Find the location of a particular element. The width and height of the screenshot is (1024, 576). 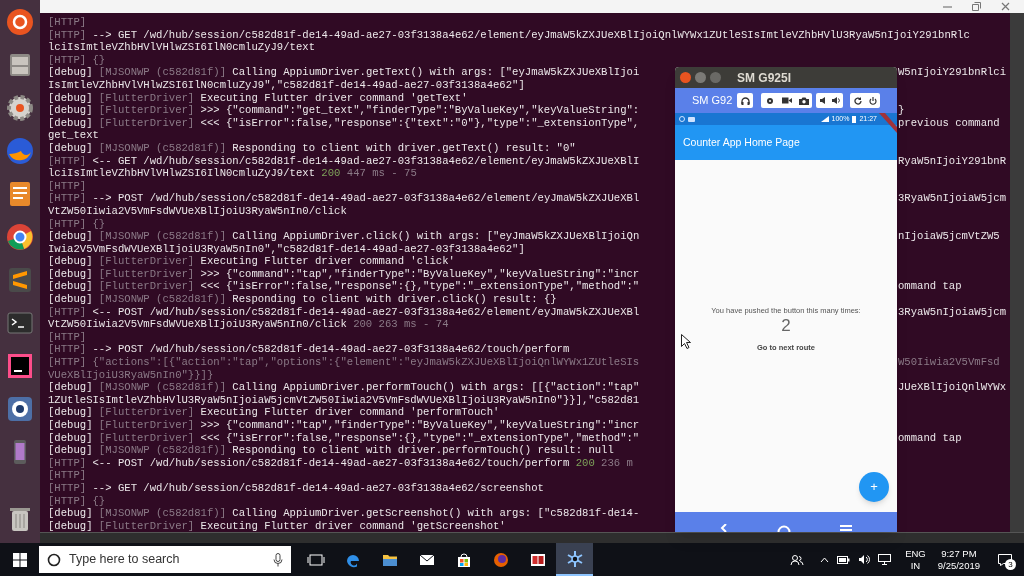

close-button is located at coordinates (685, 77).